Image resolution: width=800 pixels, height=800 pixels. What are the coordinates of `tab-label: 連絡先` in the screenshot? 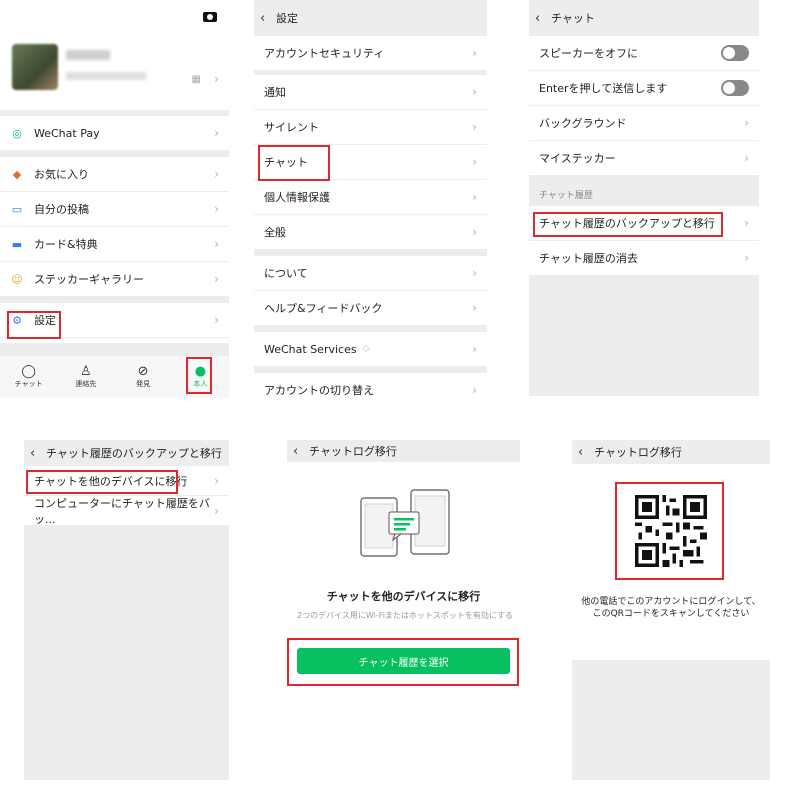 It's located at (86, 384).